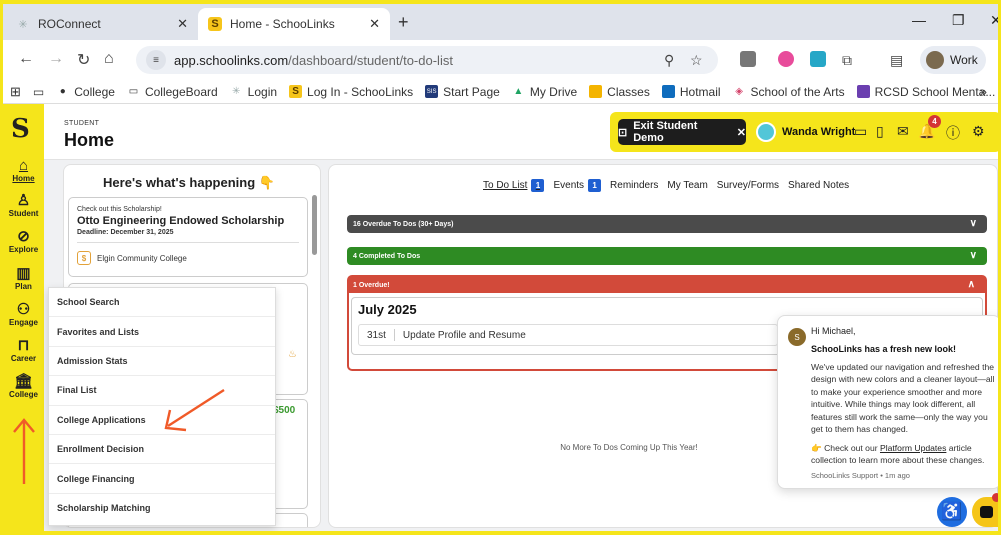 This screenshot has width=1001, height=535. Describe the element at coordinates (577, 185) in the screenshot. I see `tab-events: Events 1` at that location.